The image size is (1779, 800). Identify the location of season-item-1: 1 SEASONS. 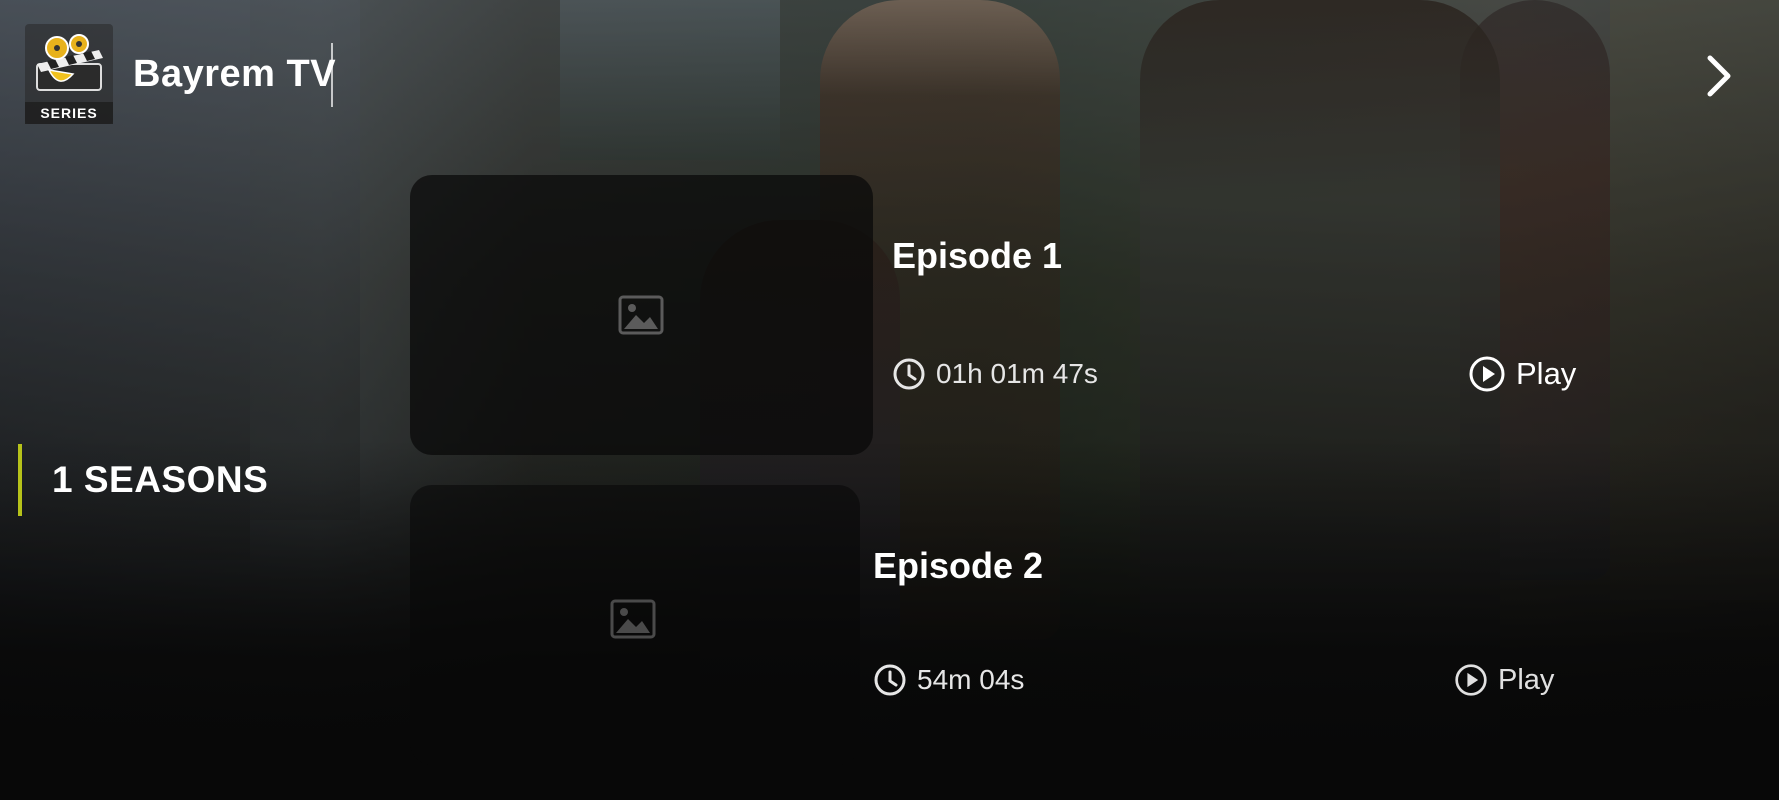
(143, 480).